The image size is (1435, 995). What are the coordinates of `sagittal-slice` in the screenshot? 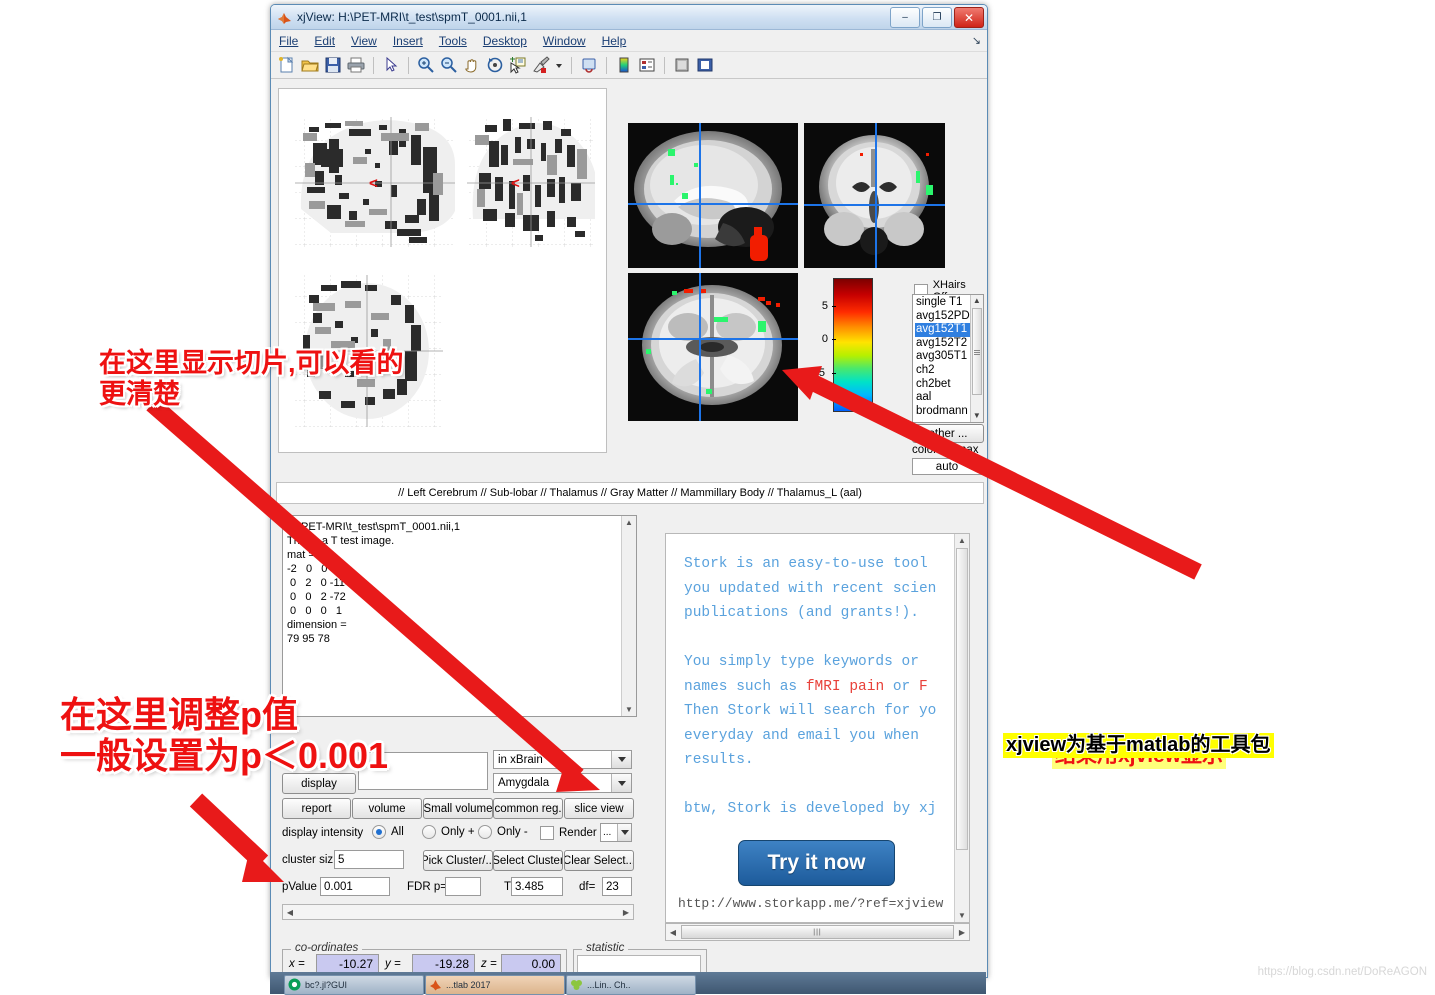 It's located at (713, 195).